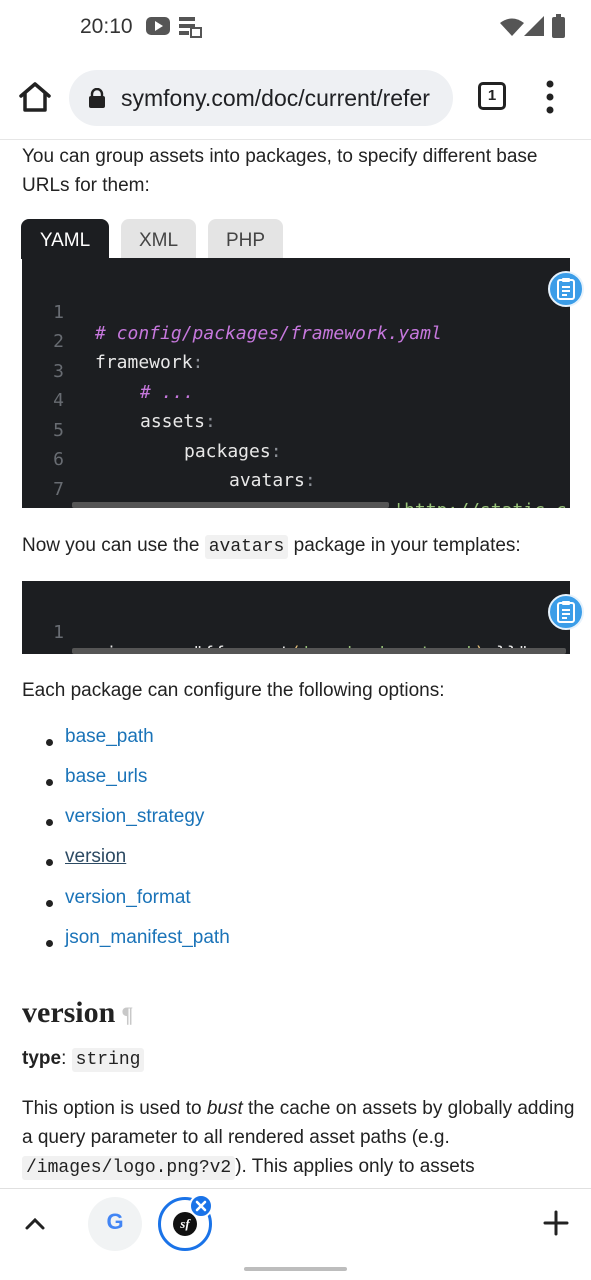 This screenshot has width=591, height=1280. I want to click on lock-icon, so click(97, 98).